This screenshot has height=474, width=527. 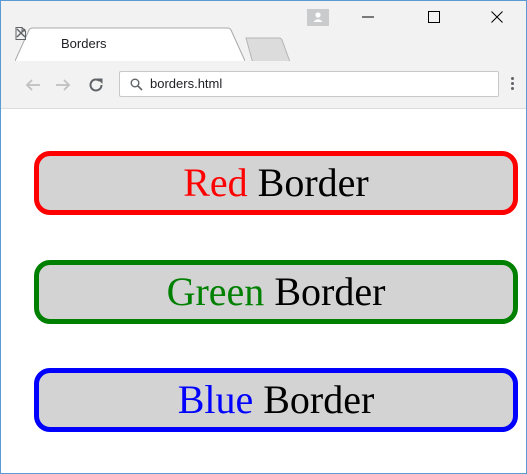 I want to click on forward-icon, so click(x=63, y=85).